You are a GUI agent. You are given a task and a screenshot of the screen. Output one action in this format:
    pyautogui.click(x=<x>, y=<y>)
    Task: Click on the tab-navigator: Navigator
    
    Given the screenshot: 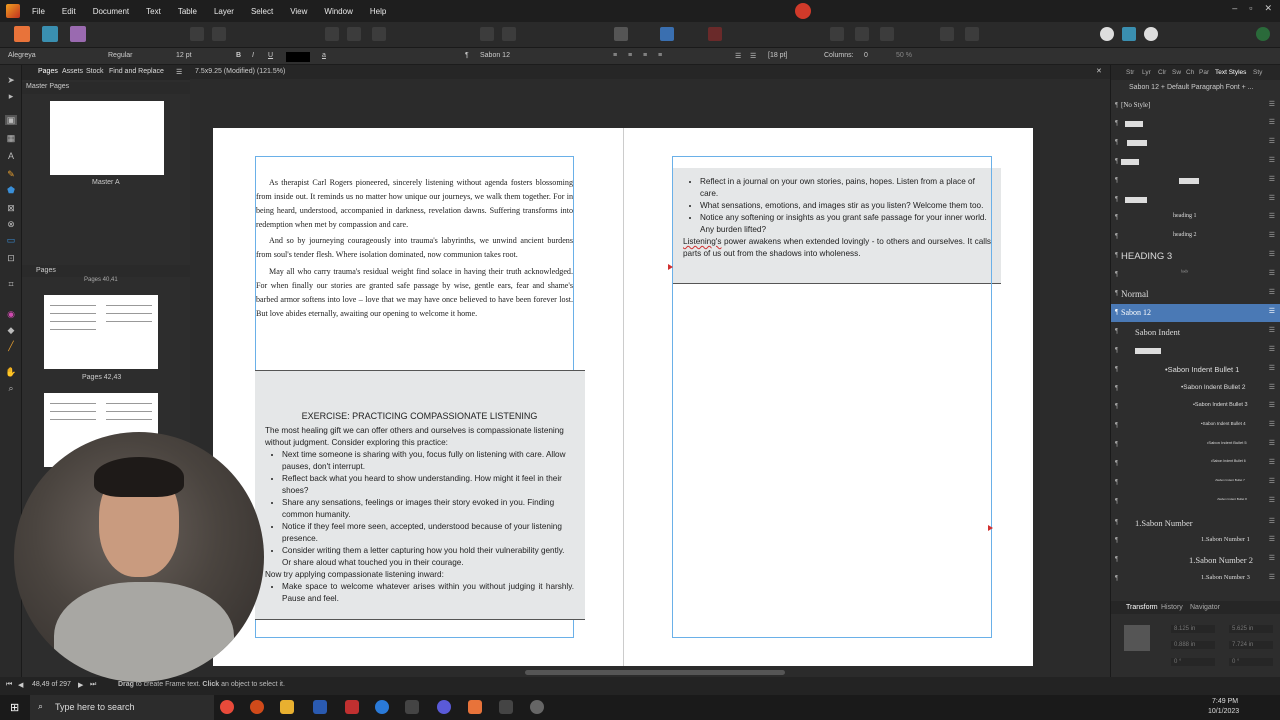 What is the action you would take?
    pyautogui.click(x=1205, y=607)
    